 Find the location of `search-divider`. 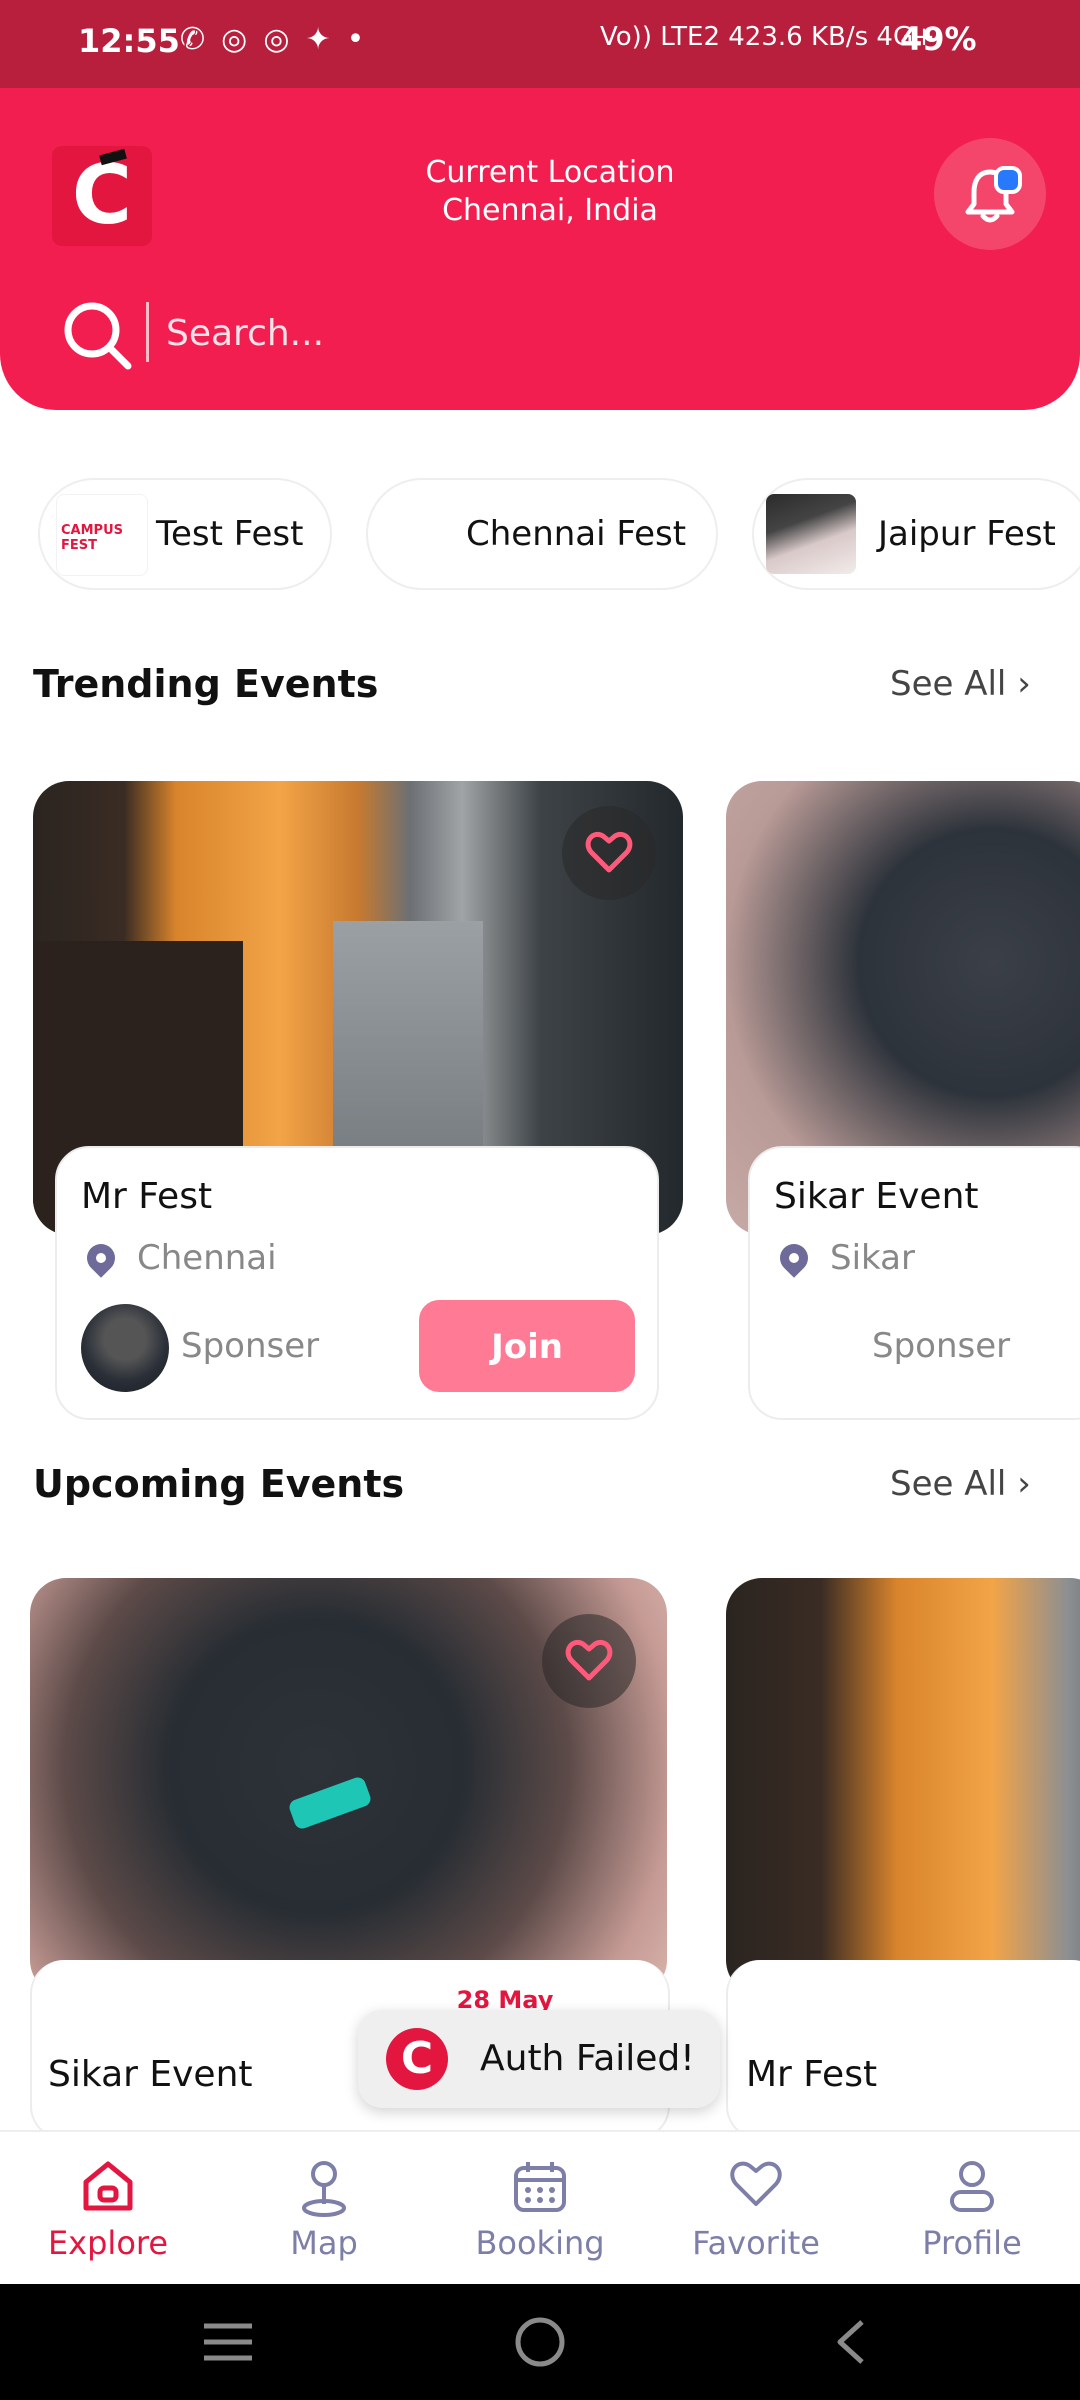

search-divider is located at coordinates (147, 332).